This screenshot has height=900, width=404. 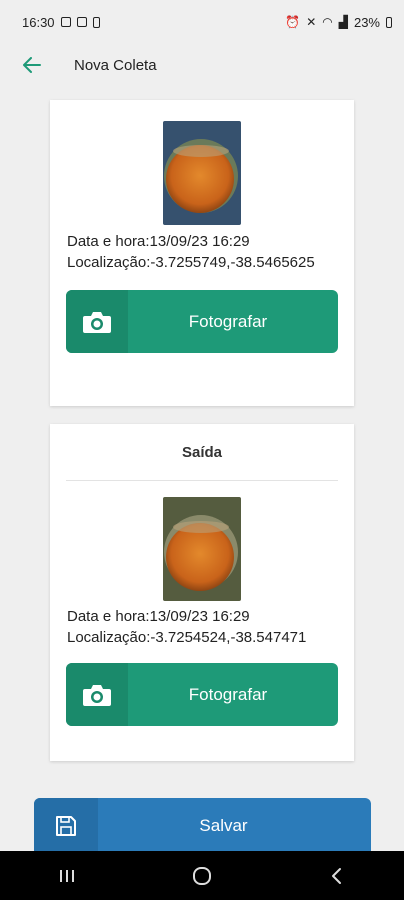 What do you see at coordinates (223, 825) in the screenshot?
I see `save-label: Salvar` at bounding box center [223, 825].